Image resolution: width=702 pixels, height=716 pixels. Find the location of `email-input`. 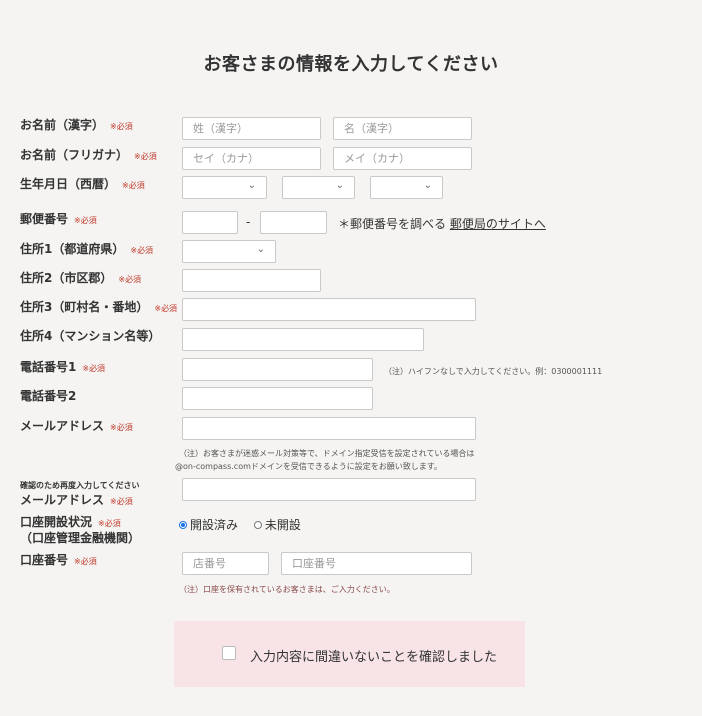

email-input is located at coordinates (329, 428).